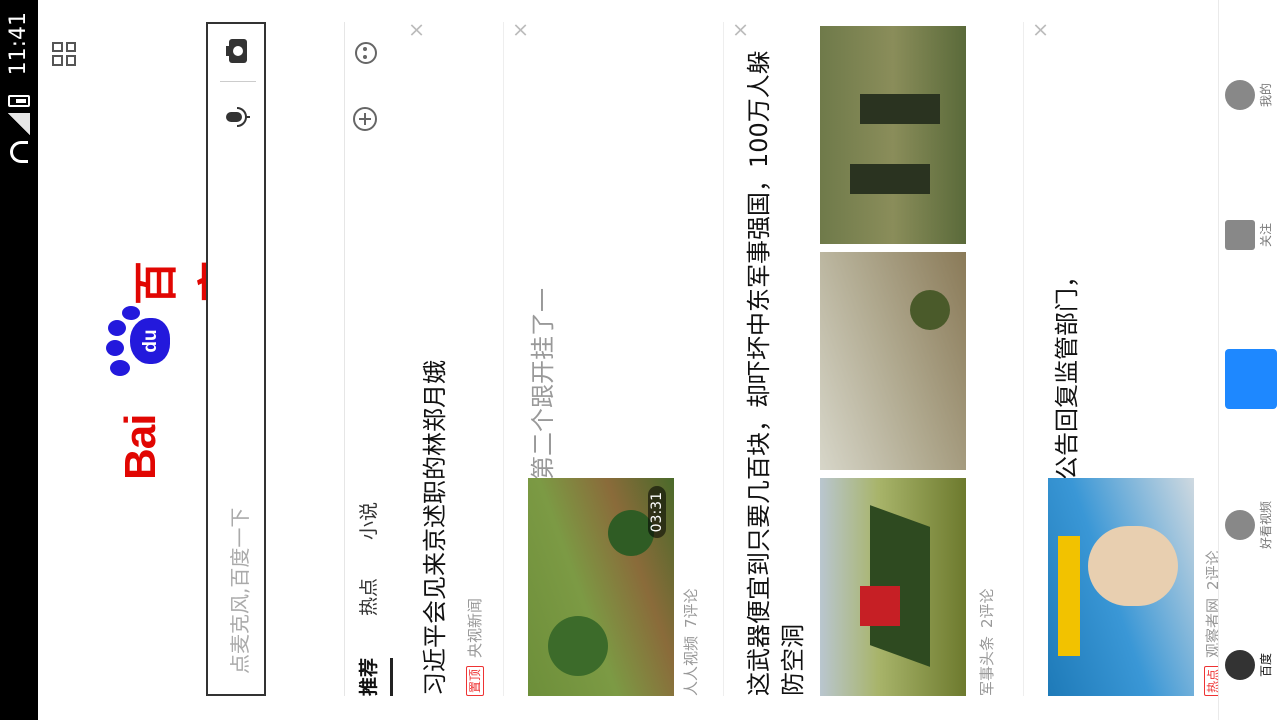 Image resolution: width=1280 pixels, height=720 pixels. I want to click on news-source: 军事头条, so click(987, 665).